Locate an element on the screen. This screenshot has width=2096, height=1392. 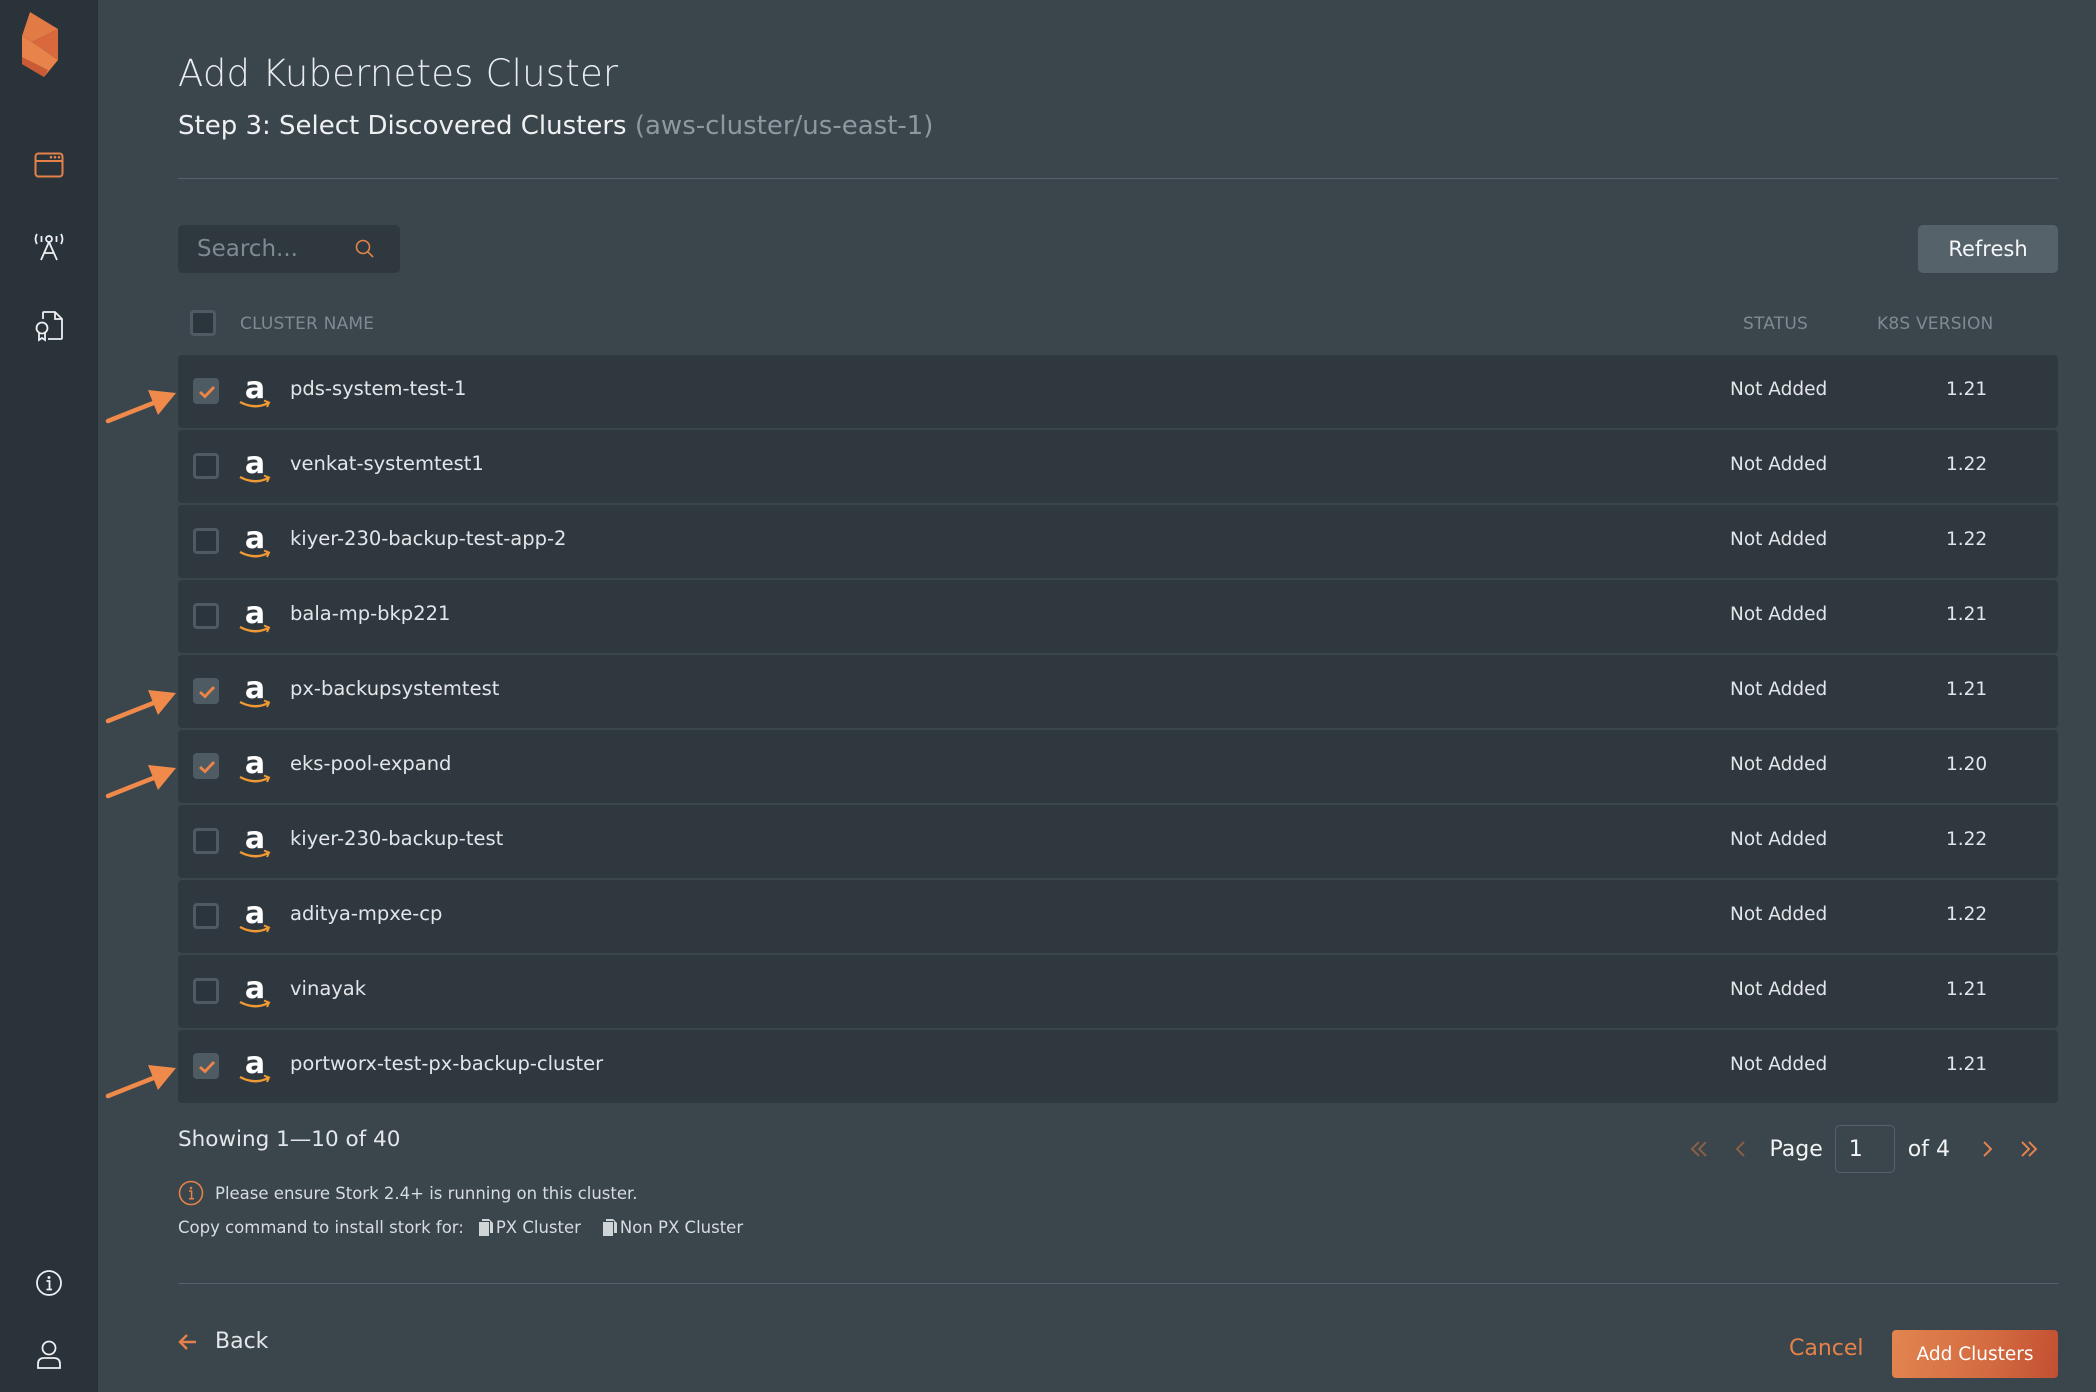
previous-page-button is located at coordinates (1741, 1149).